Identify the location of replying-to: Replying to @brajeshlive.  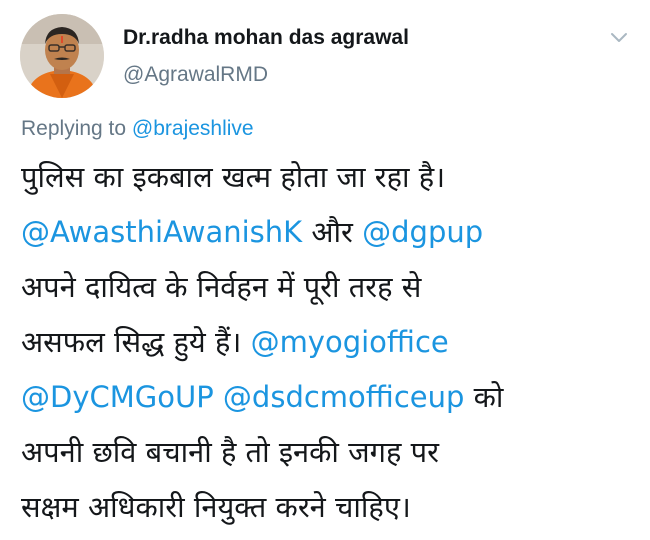
(137, 129).